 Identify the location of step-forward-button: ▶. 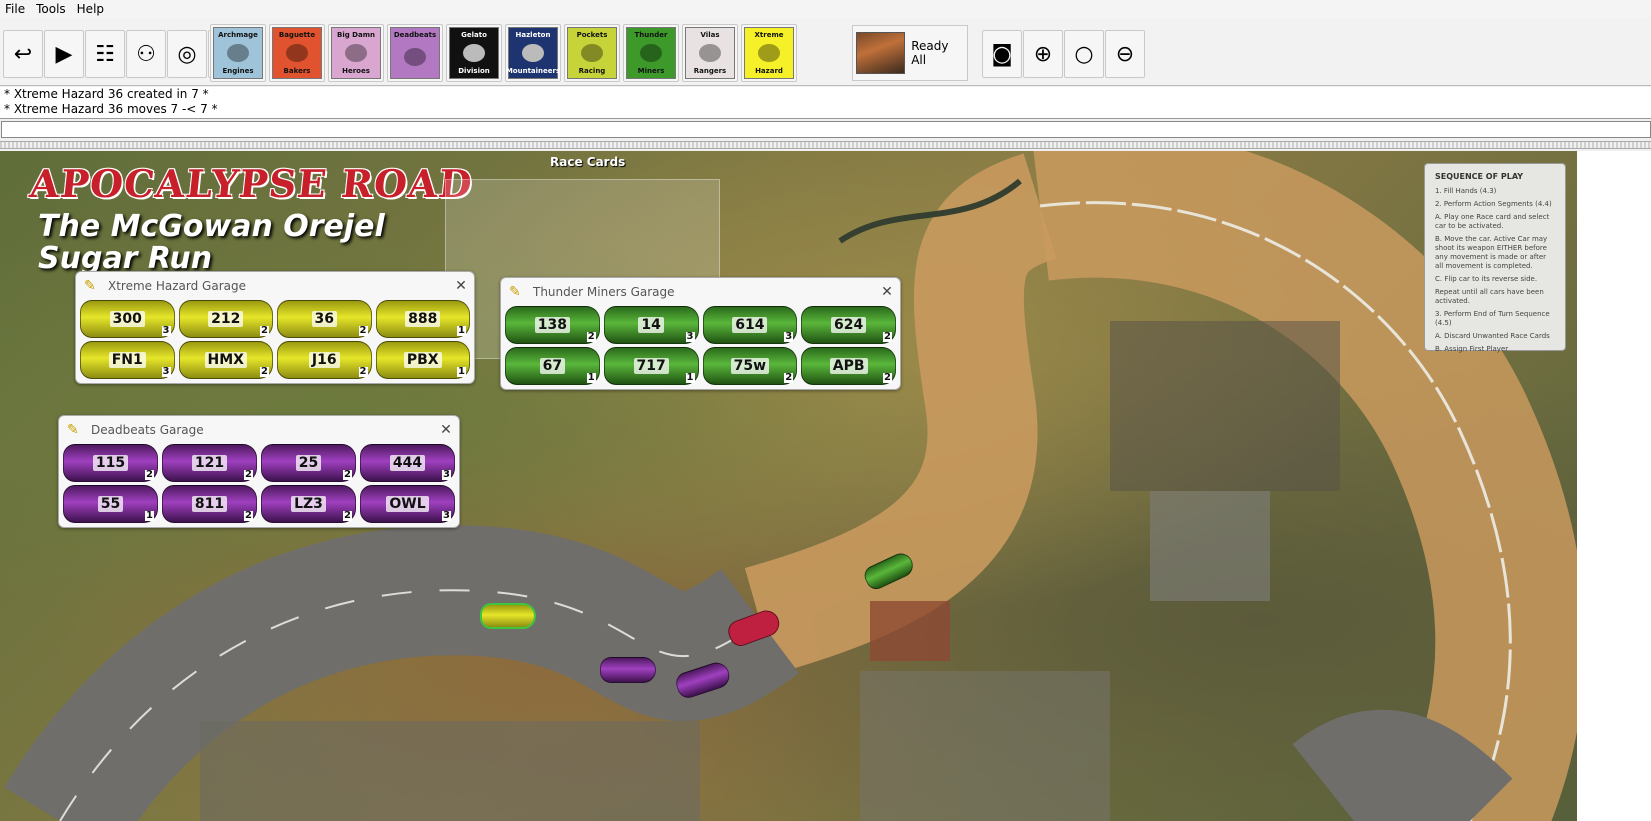
(64, 54).